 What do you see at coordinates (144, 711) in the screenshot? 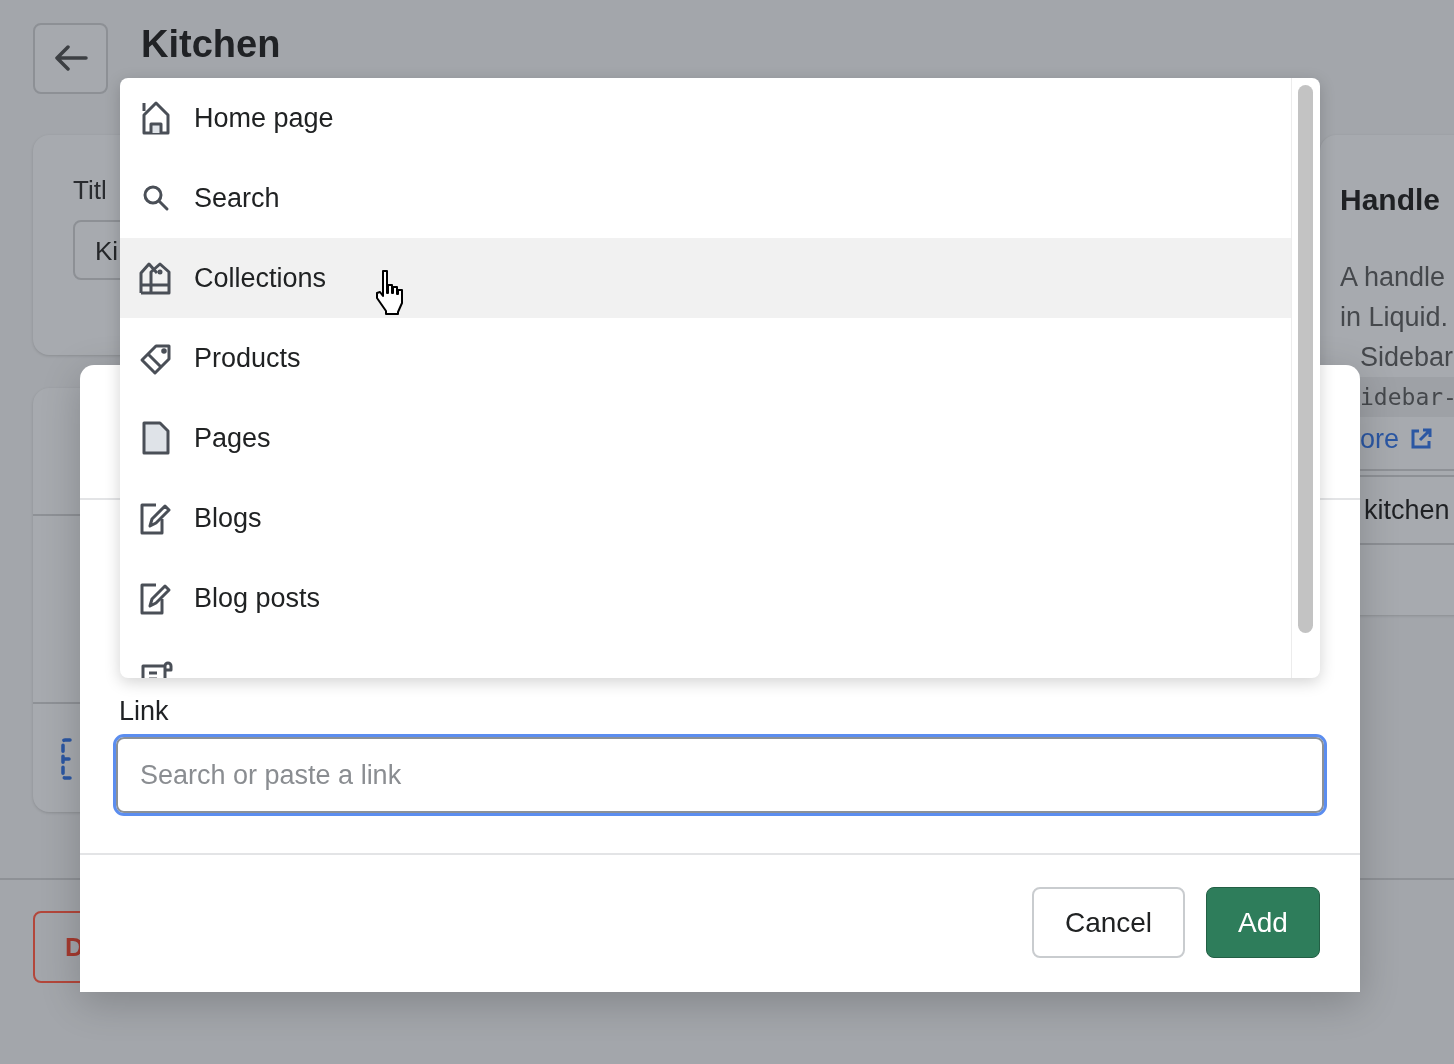
I see `link-label: Link` at bounding box center [144, 711].